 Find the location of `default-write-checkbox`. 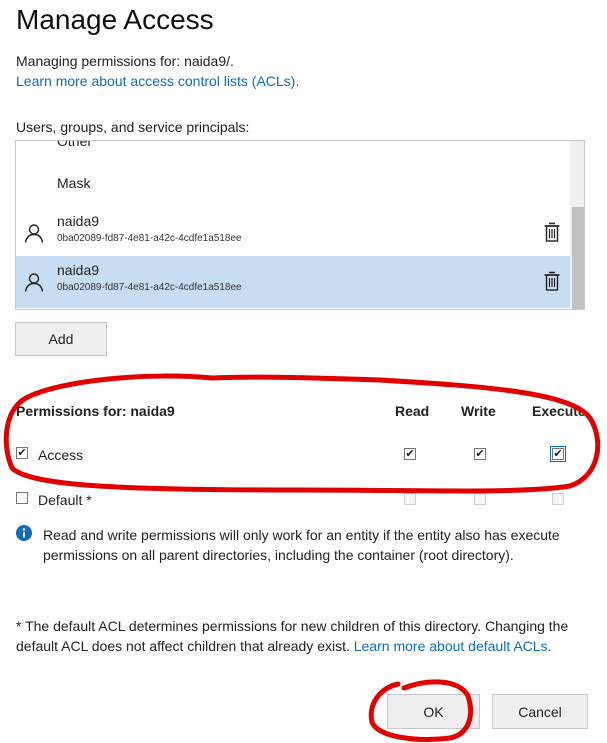

default-write-checkbox is located at coordinates (480, 499).